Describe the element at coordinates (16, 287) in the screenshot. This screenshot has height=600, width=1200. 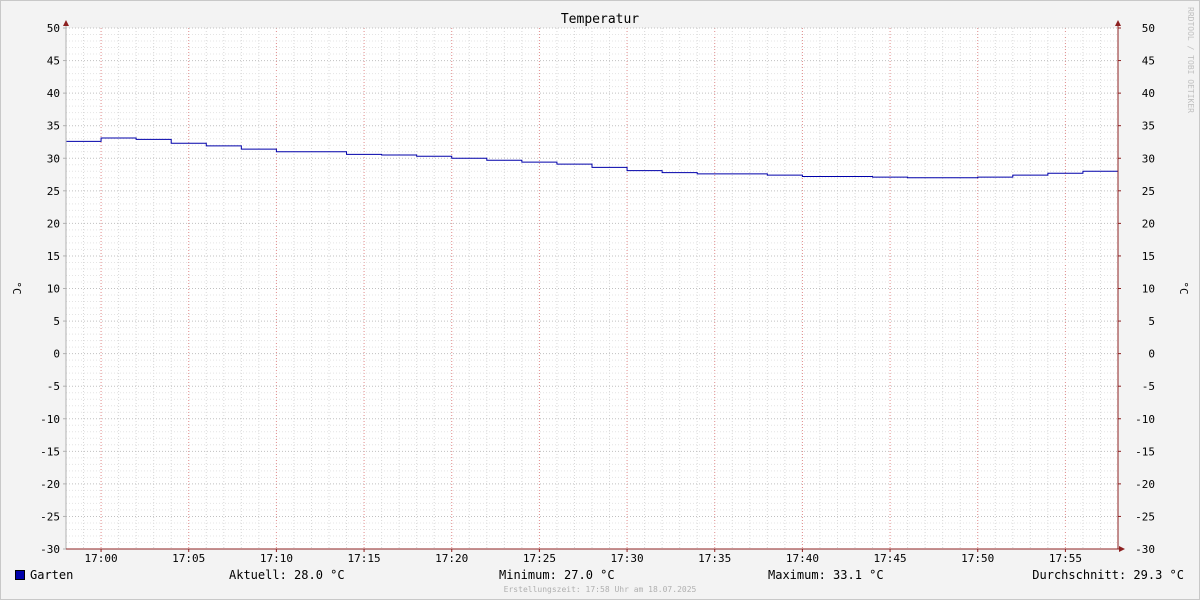
I see `y-axis-label-left: °C` at that location.